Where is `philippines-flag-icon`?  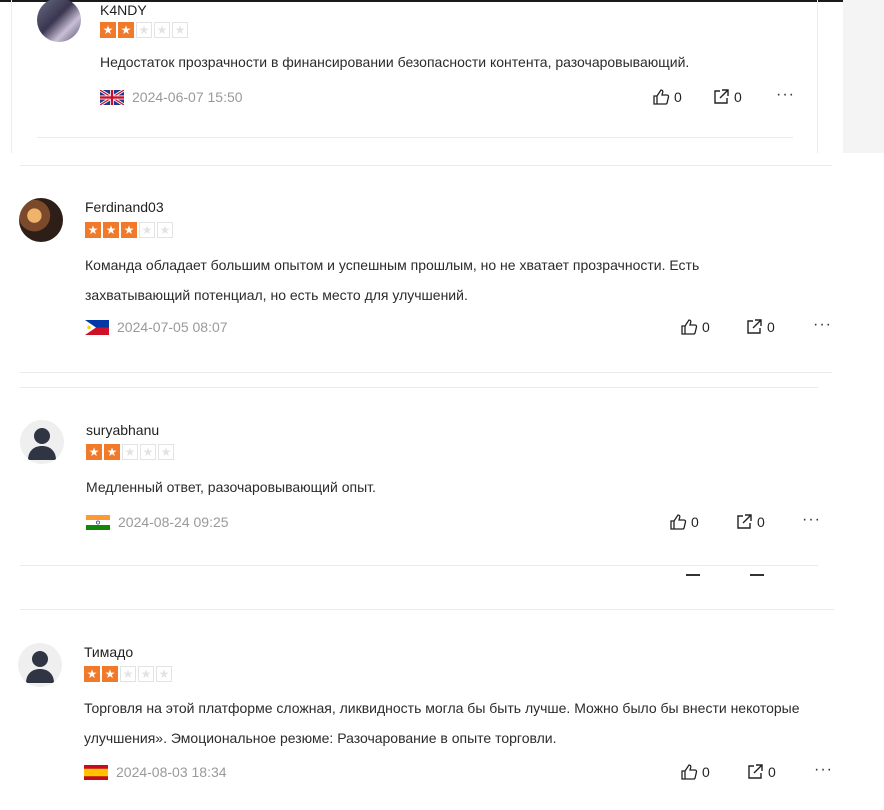
philippines-flag-icon is located at coordinates (97, 327).